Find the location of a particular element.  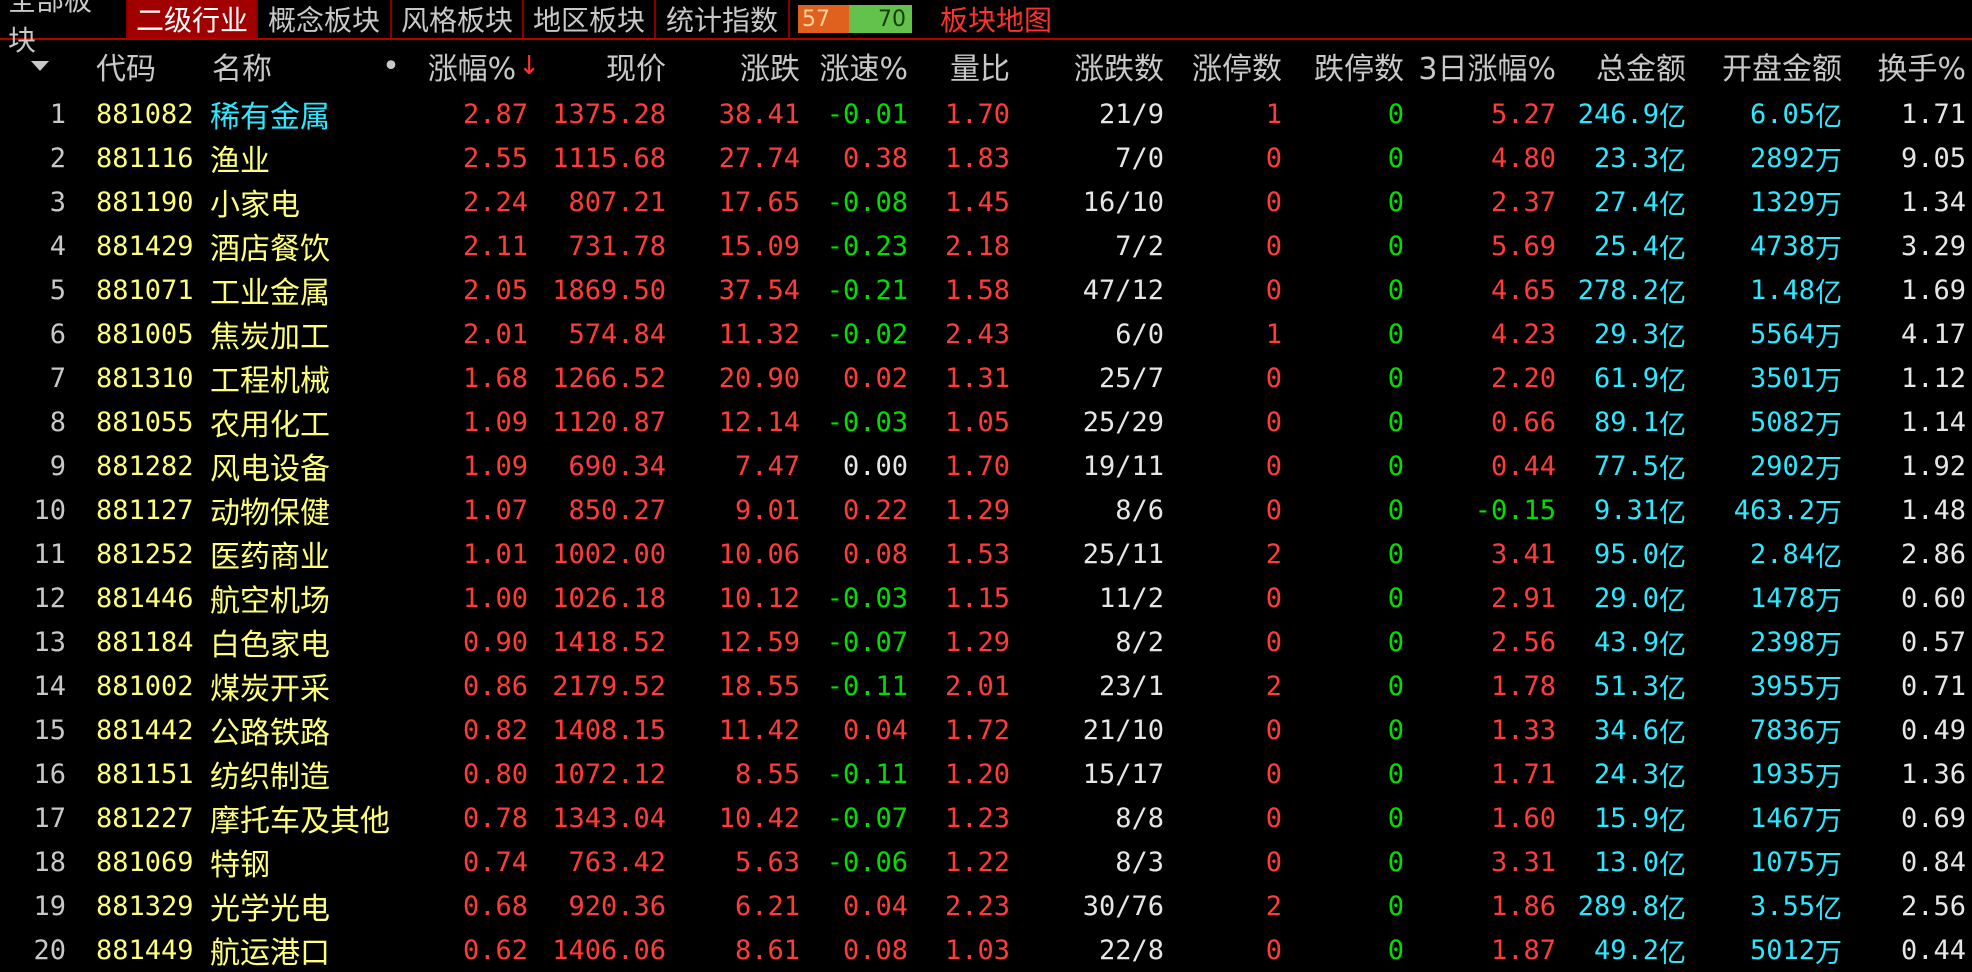

header-up-down-count: 涨跌数 is located at coordinates (1102, 66).